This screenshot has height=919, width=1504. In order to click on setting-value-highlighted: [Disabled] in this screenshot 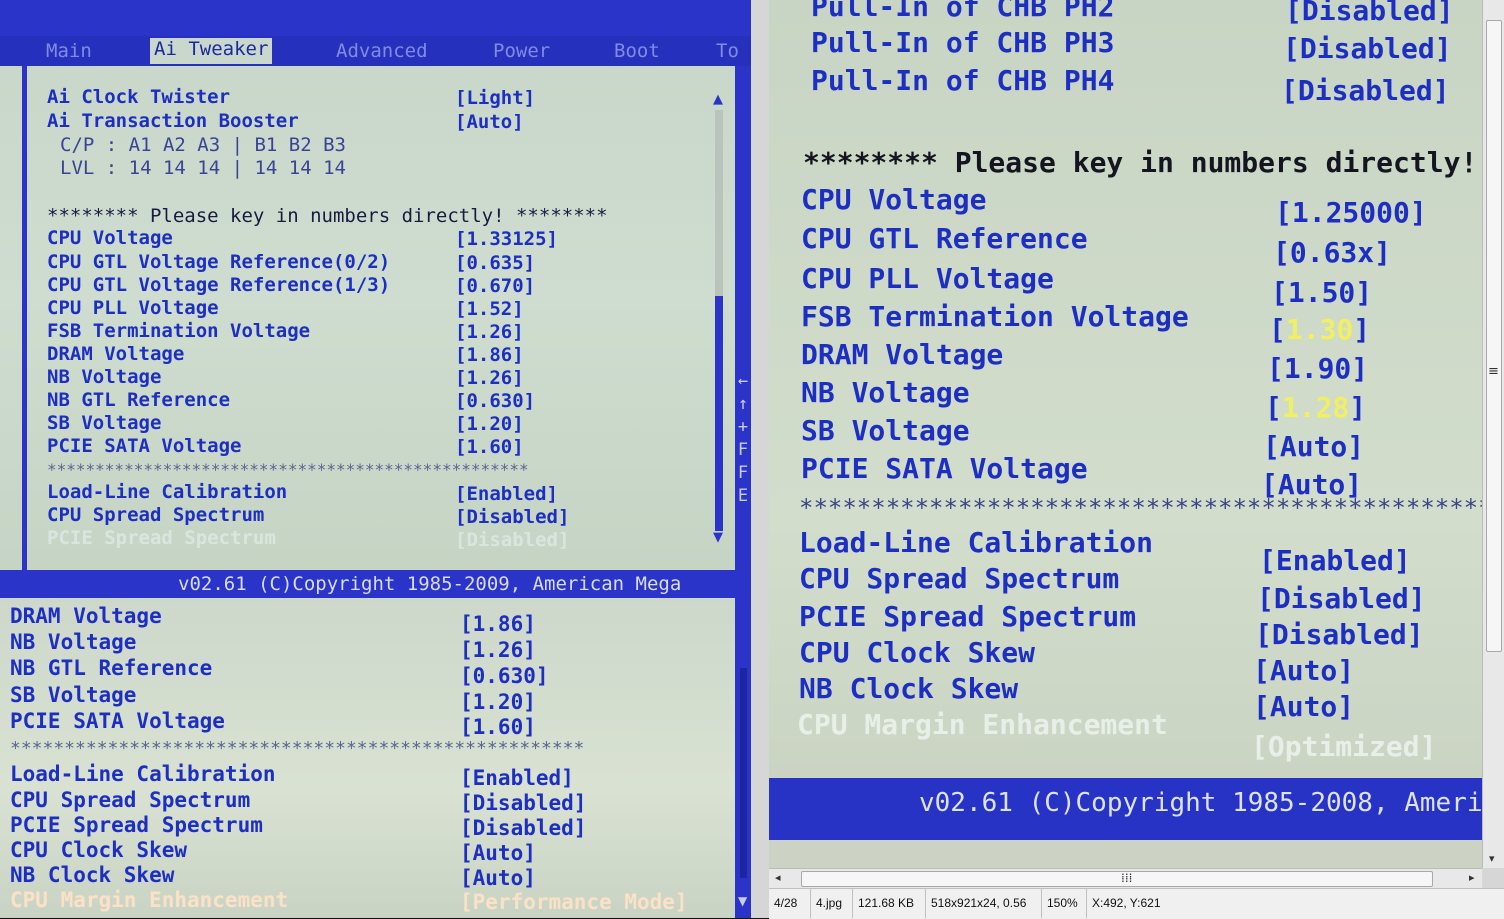, I will do `click(512, 540)`.